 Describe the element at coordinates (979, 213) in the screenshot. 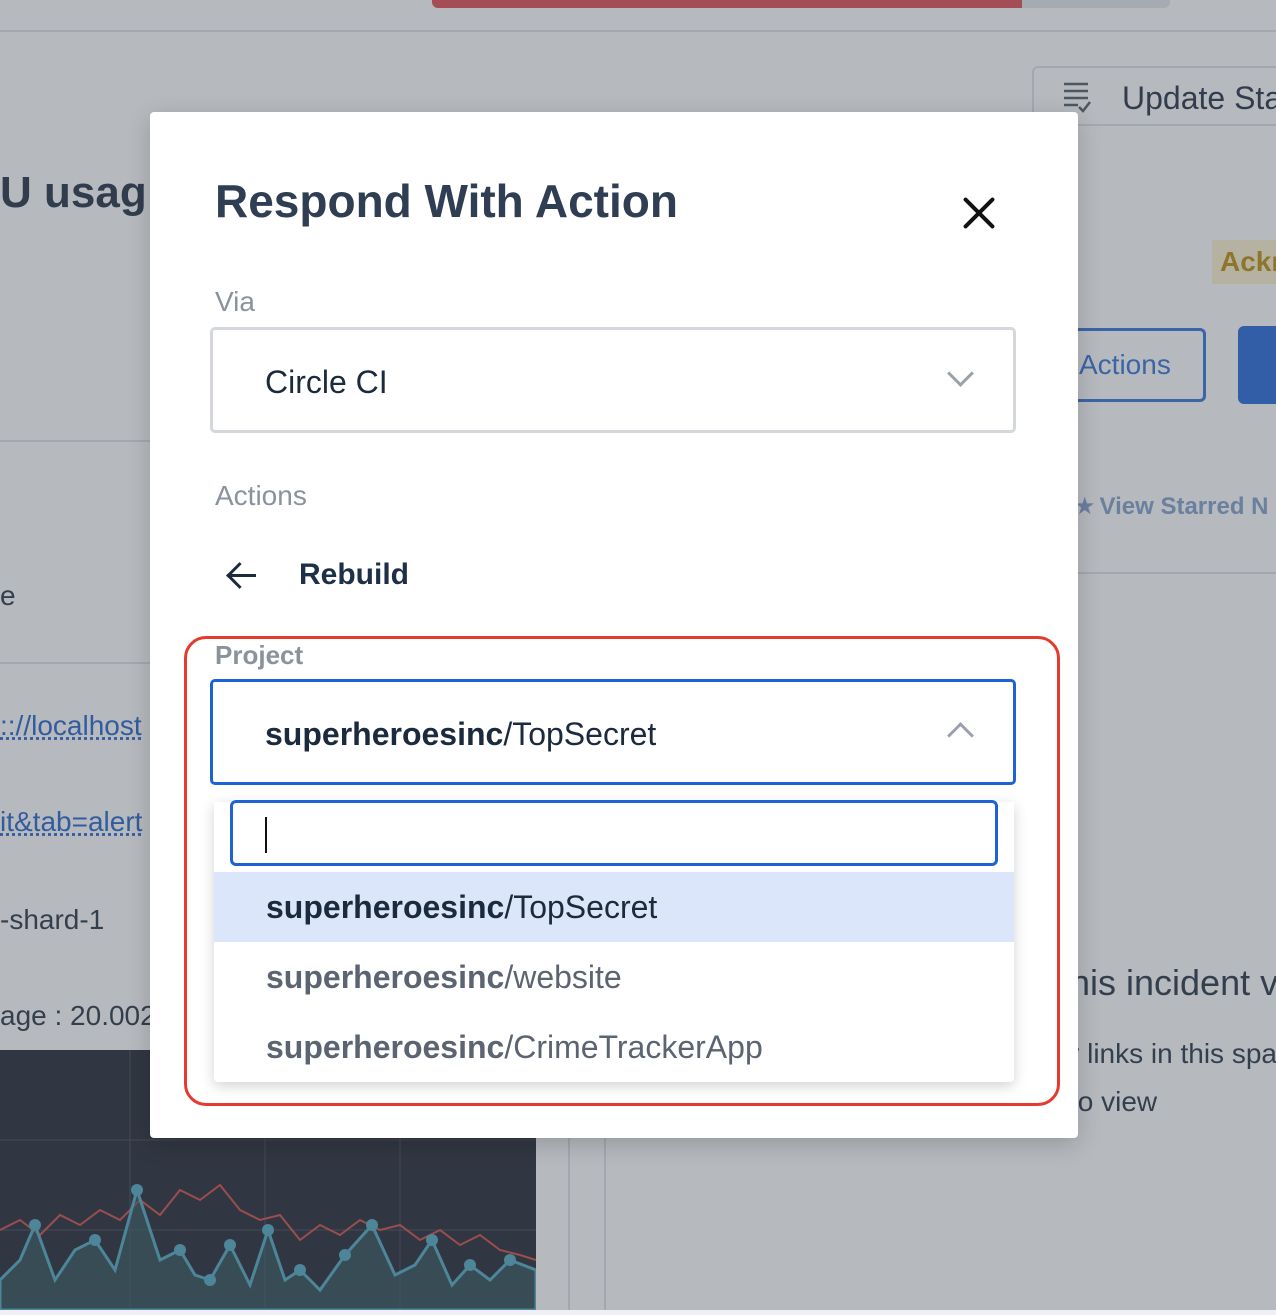

I see `close-icon` at that location.